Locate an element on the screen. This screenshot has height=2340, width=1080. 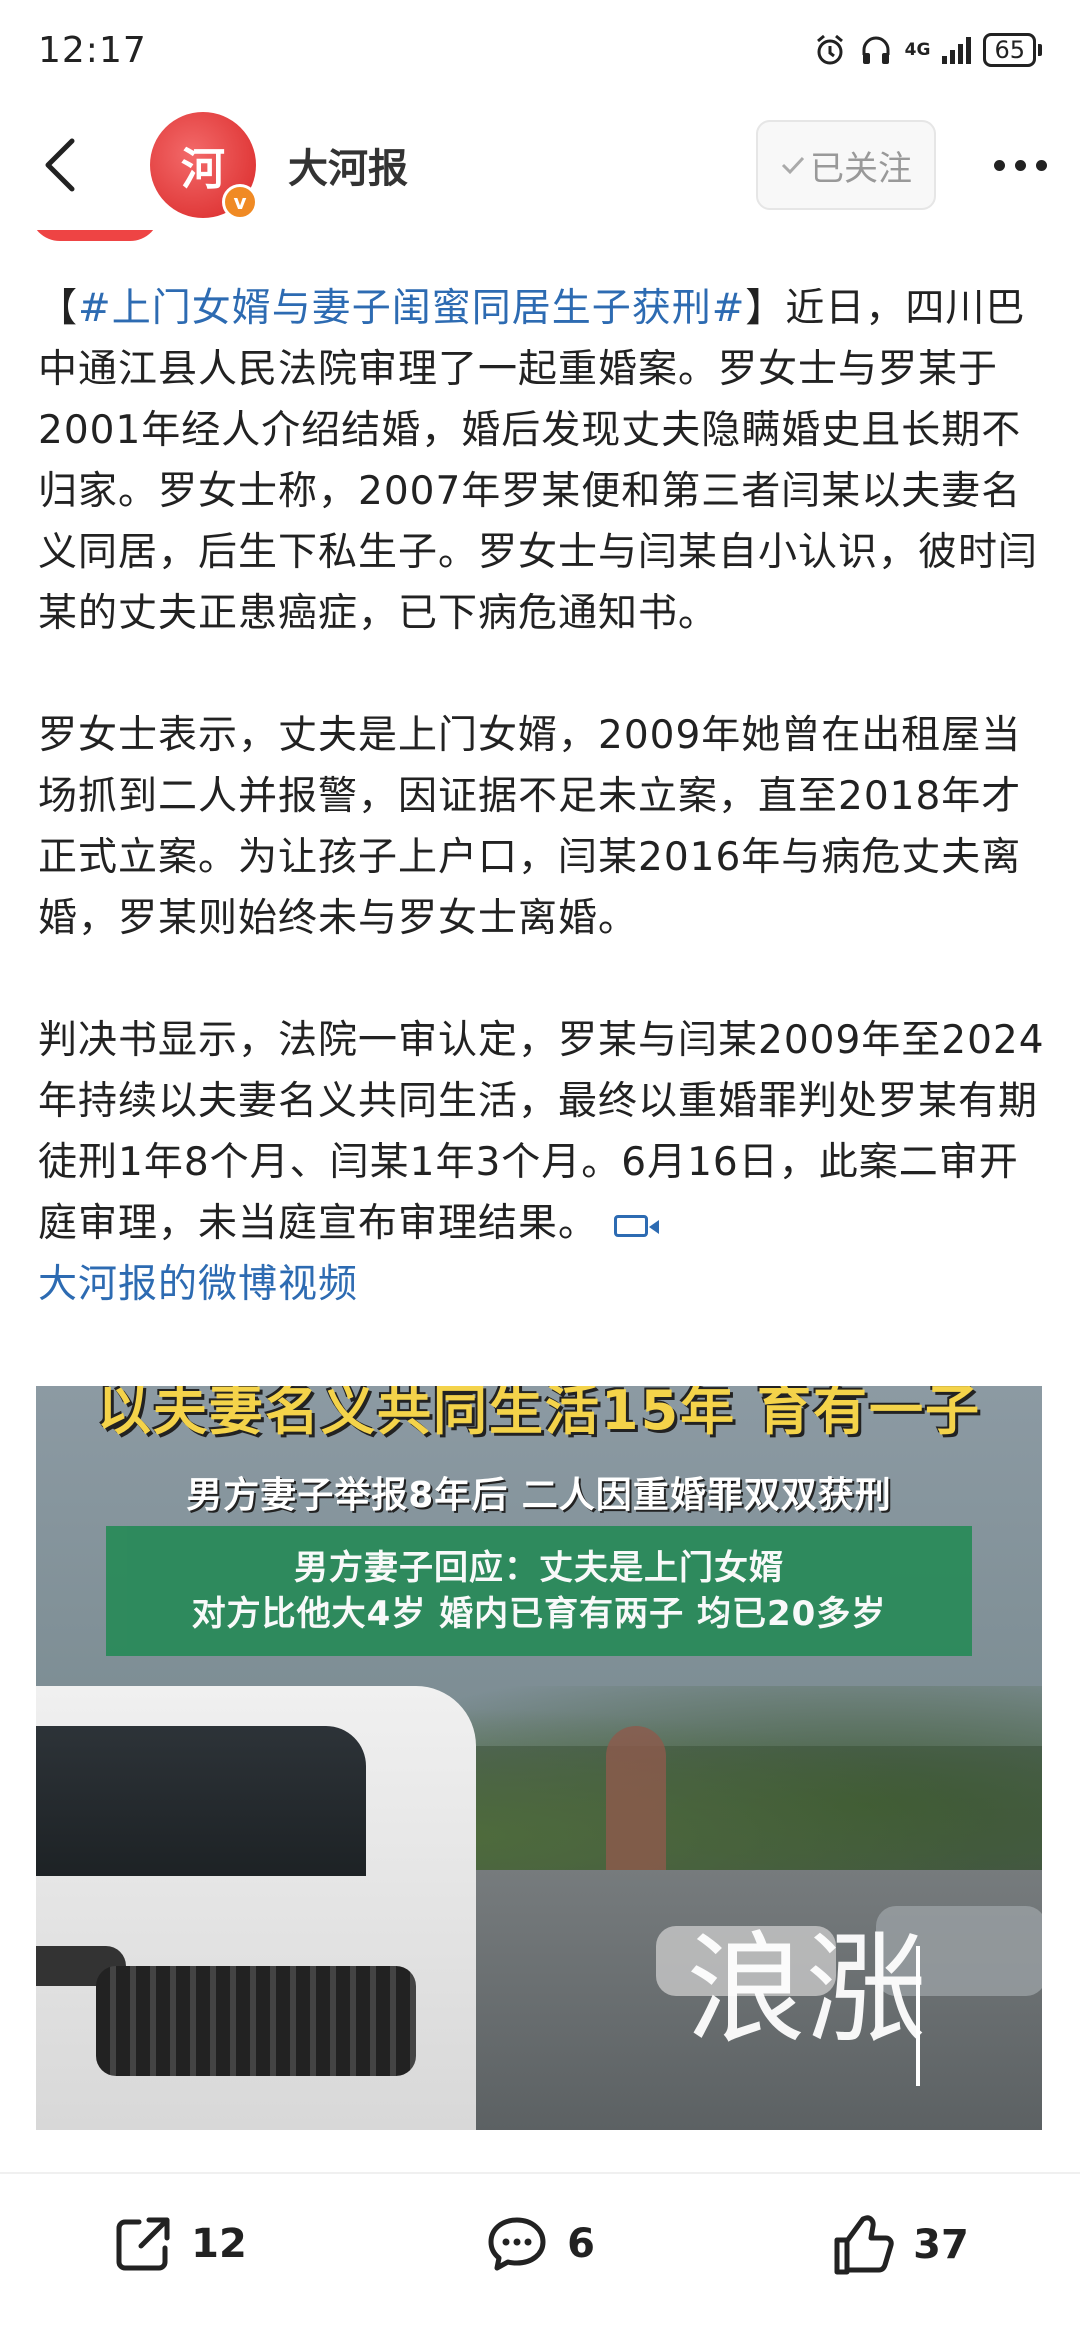
share-button: 12 is located at coordinates (180, 2244).